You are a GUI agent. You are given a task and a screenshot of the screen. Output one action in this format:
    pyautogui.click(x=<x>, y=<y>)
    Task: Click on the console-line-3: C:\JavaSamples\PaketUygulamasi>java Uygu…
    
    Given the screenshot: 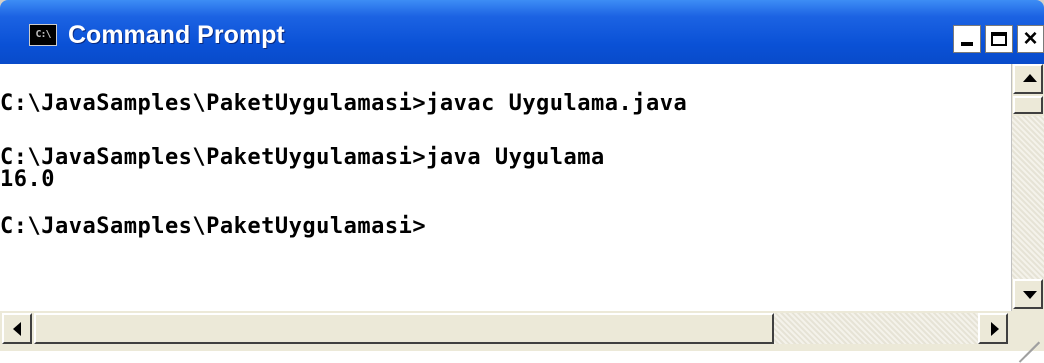 What is the action you would take?
    pyautogui.click(x=302, y=157)
    